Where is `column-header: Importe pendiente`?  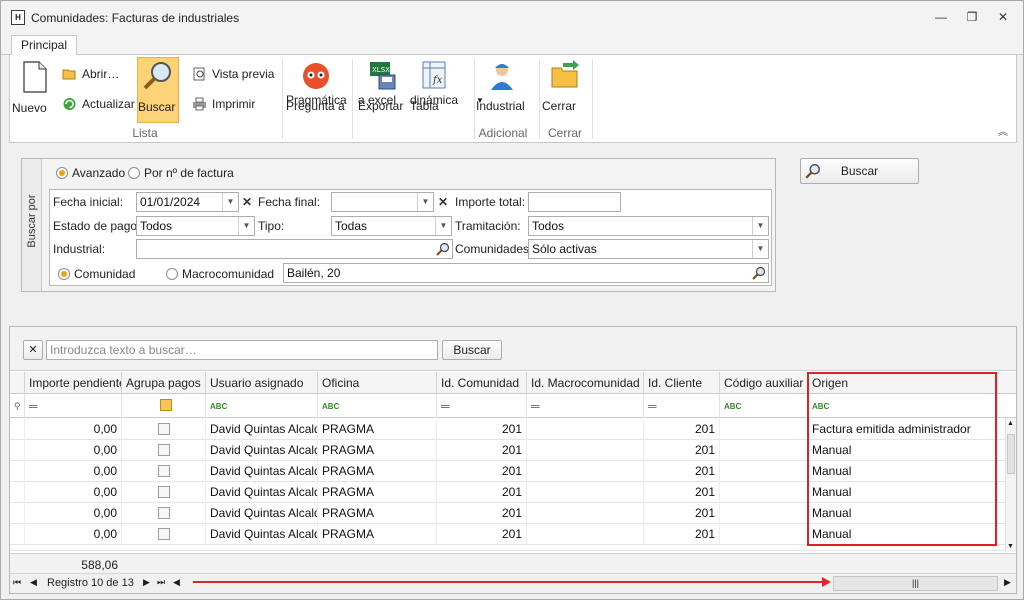 column-header: Importe pendiente is located at coordinates (73, 383).